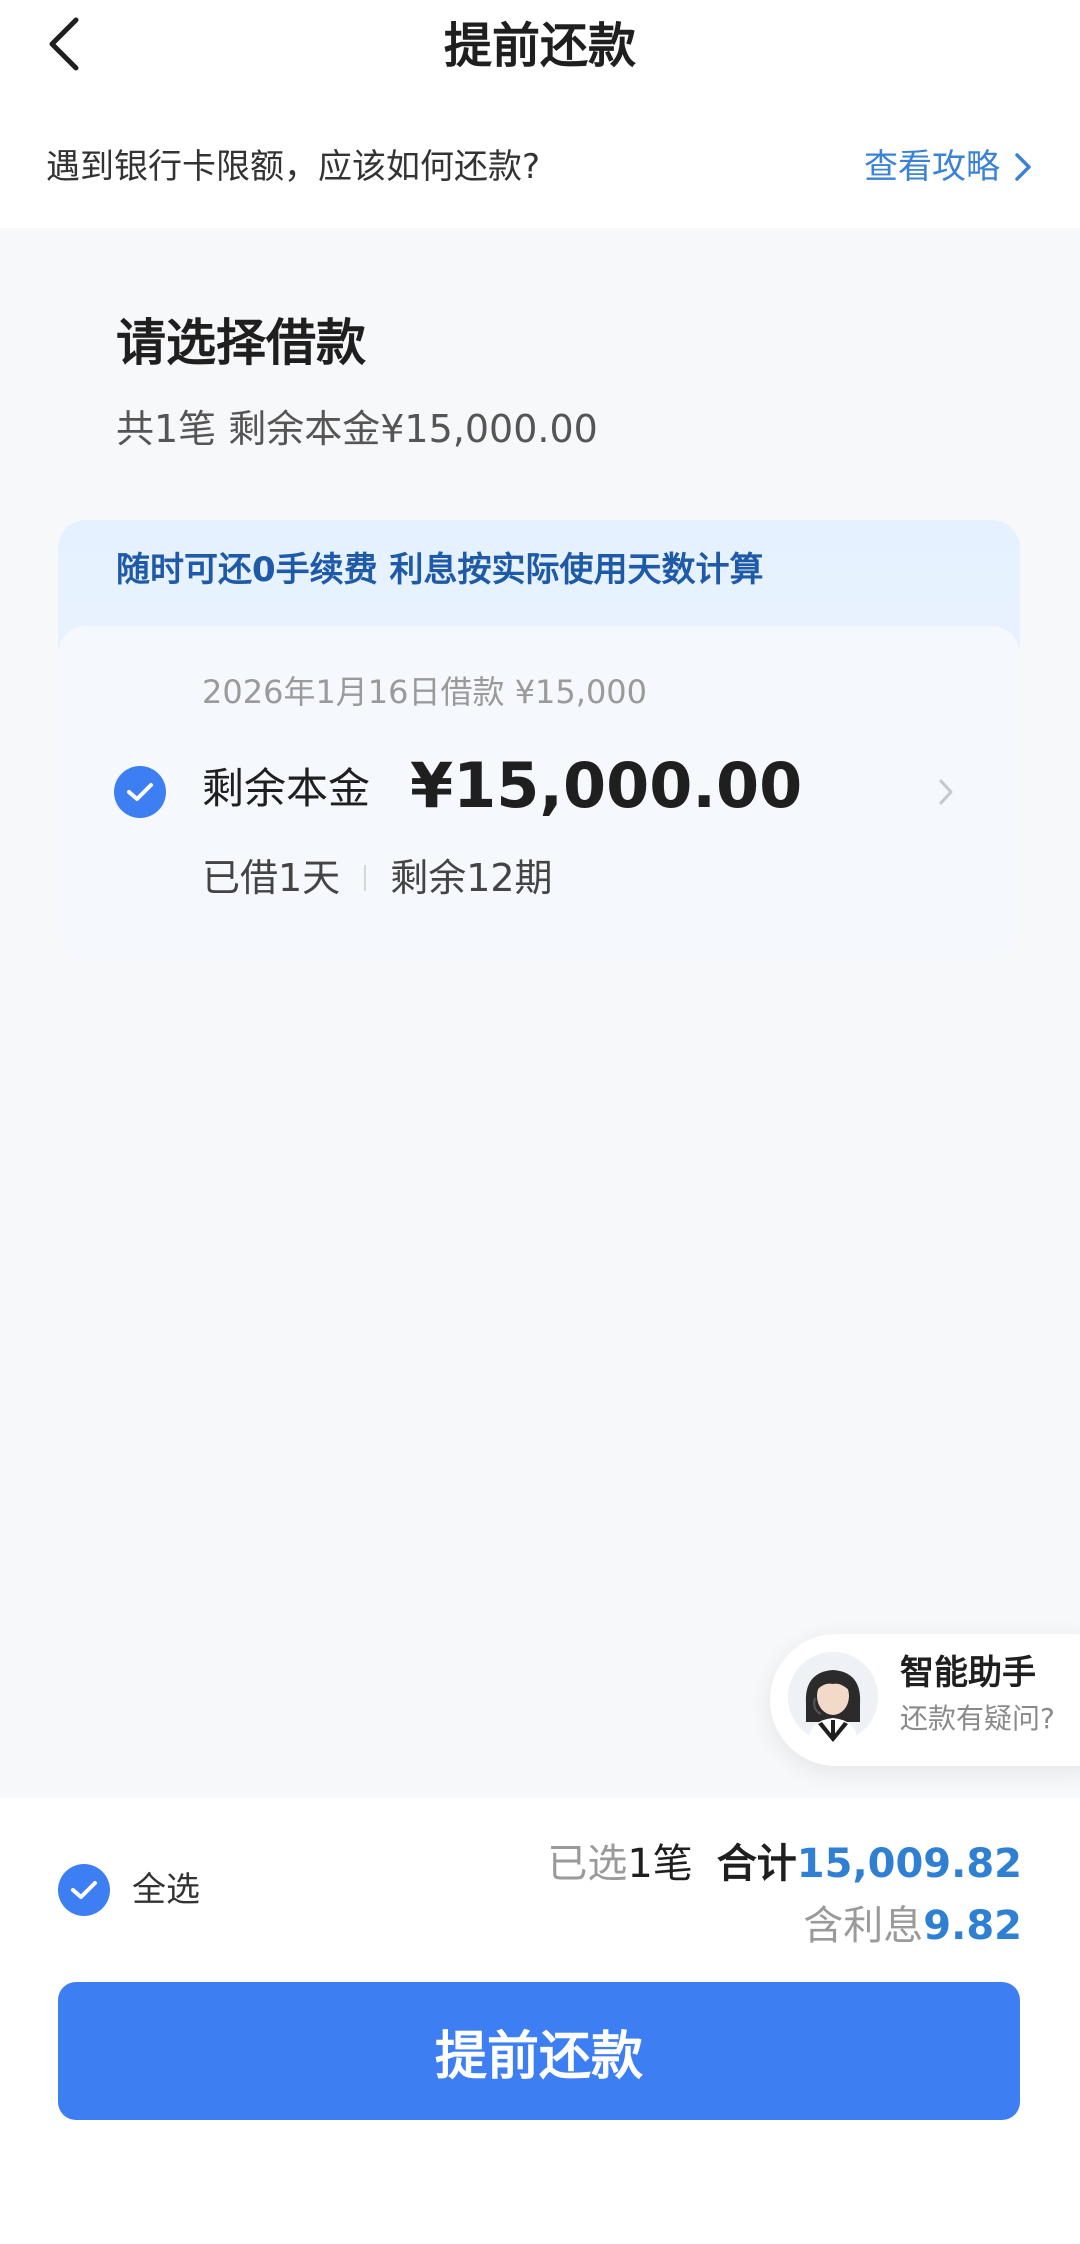  Describe the element at coordinates (241, 343) in the screenshot. I see `section-title: 请选择借款` at that location.